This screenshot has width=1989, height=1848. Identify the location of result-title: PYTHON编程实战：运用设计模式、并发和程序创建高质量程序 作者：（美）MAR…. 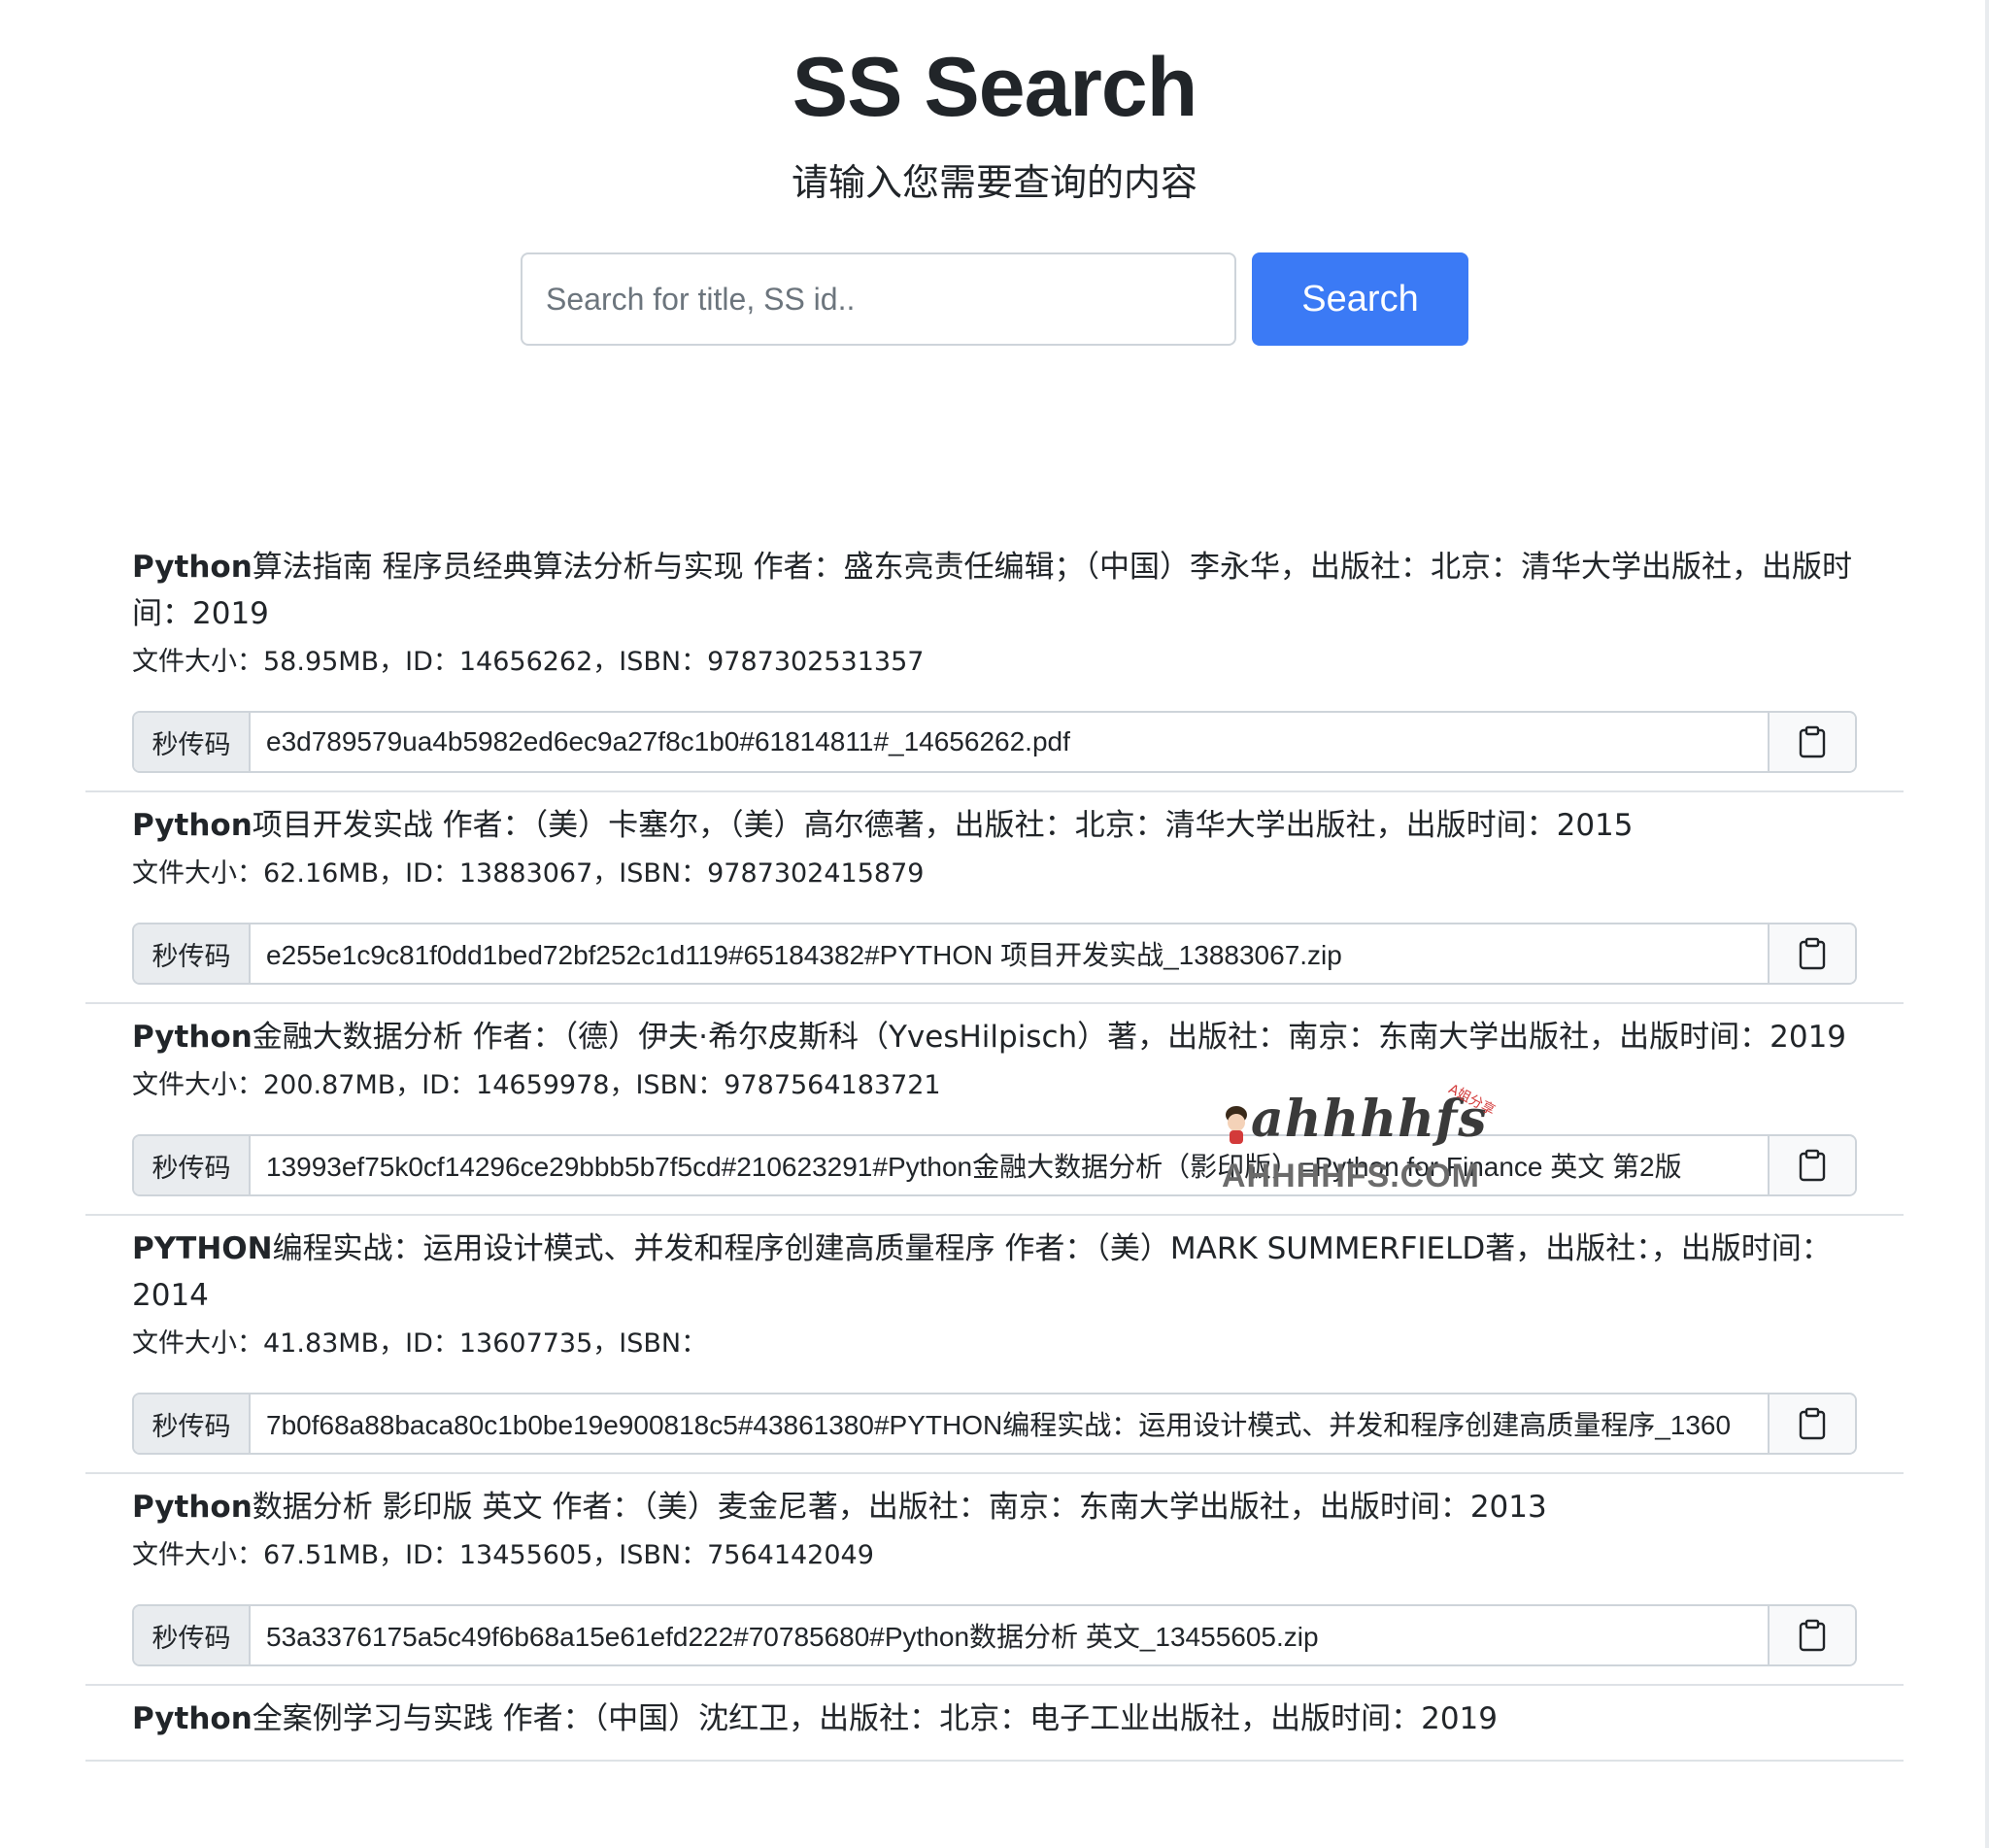
(994, 1272).